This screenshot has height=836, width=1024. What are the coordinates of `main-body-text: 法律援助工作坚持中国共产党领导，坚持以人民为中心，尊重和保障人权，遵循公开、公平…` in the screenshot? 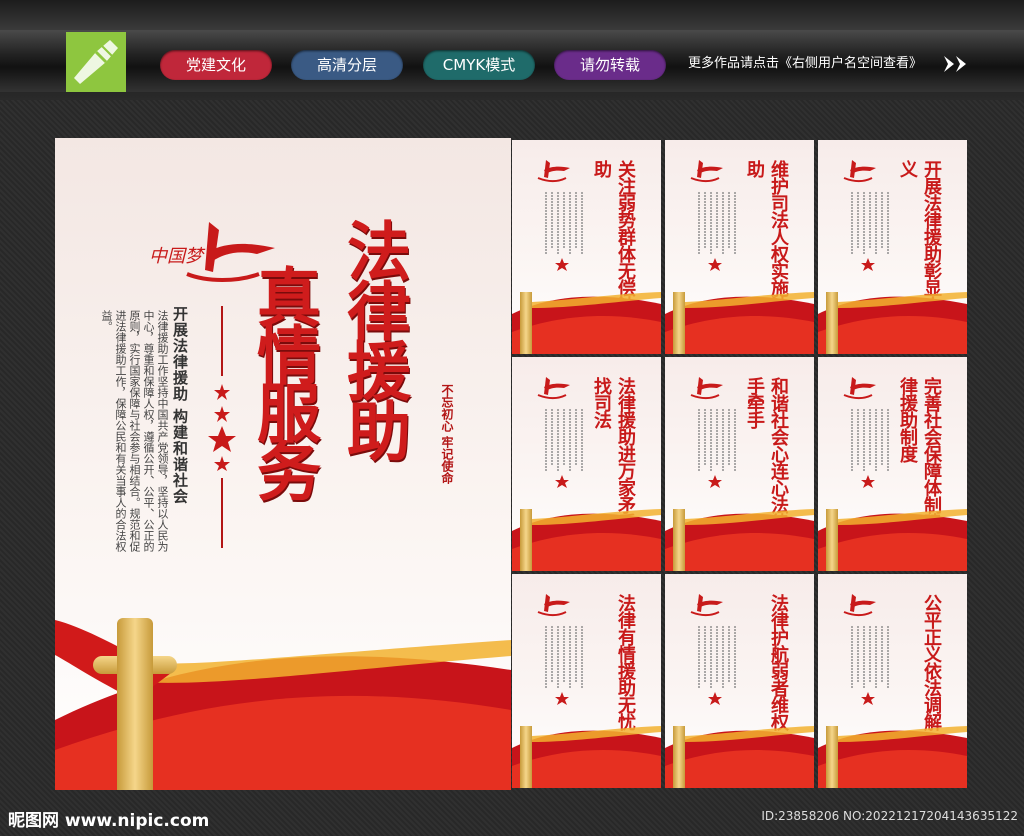 It's located at (134, 431).